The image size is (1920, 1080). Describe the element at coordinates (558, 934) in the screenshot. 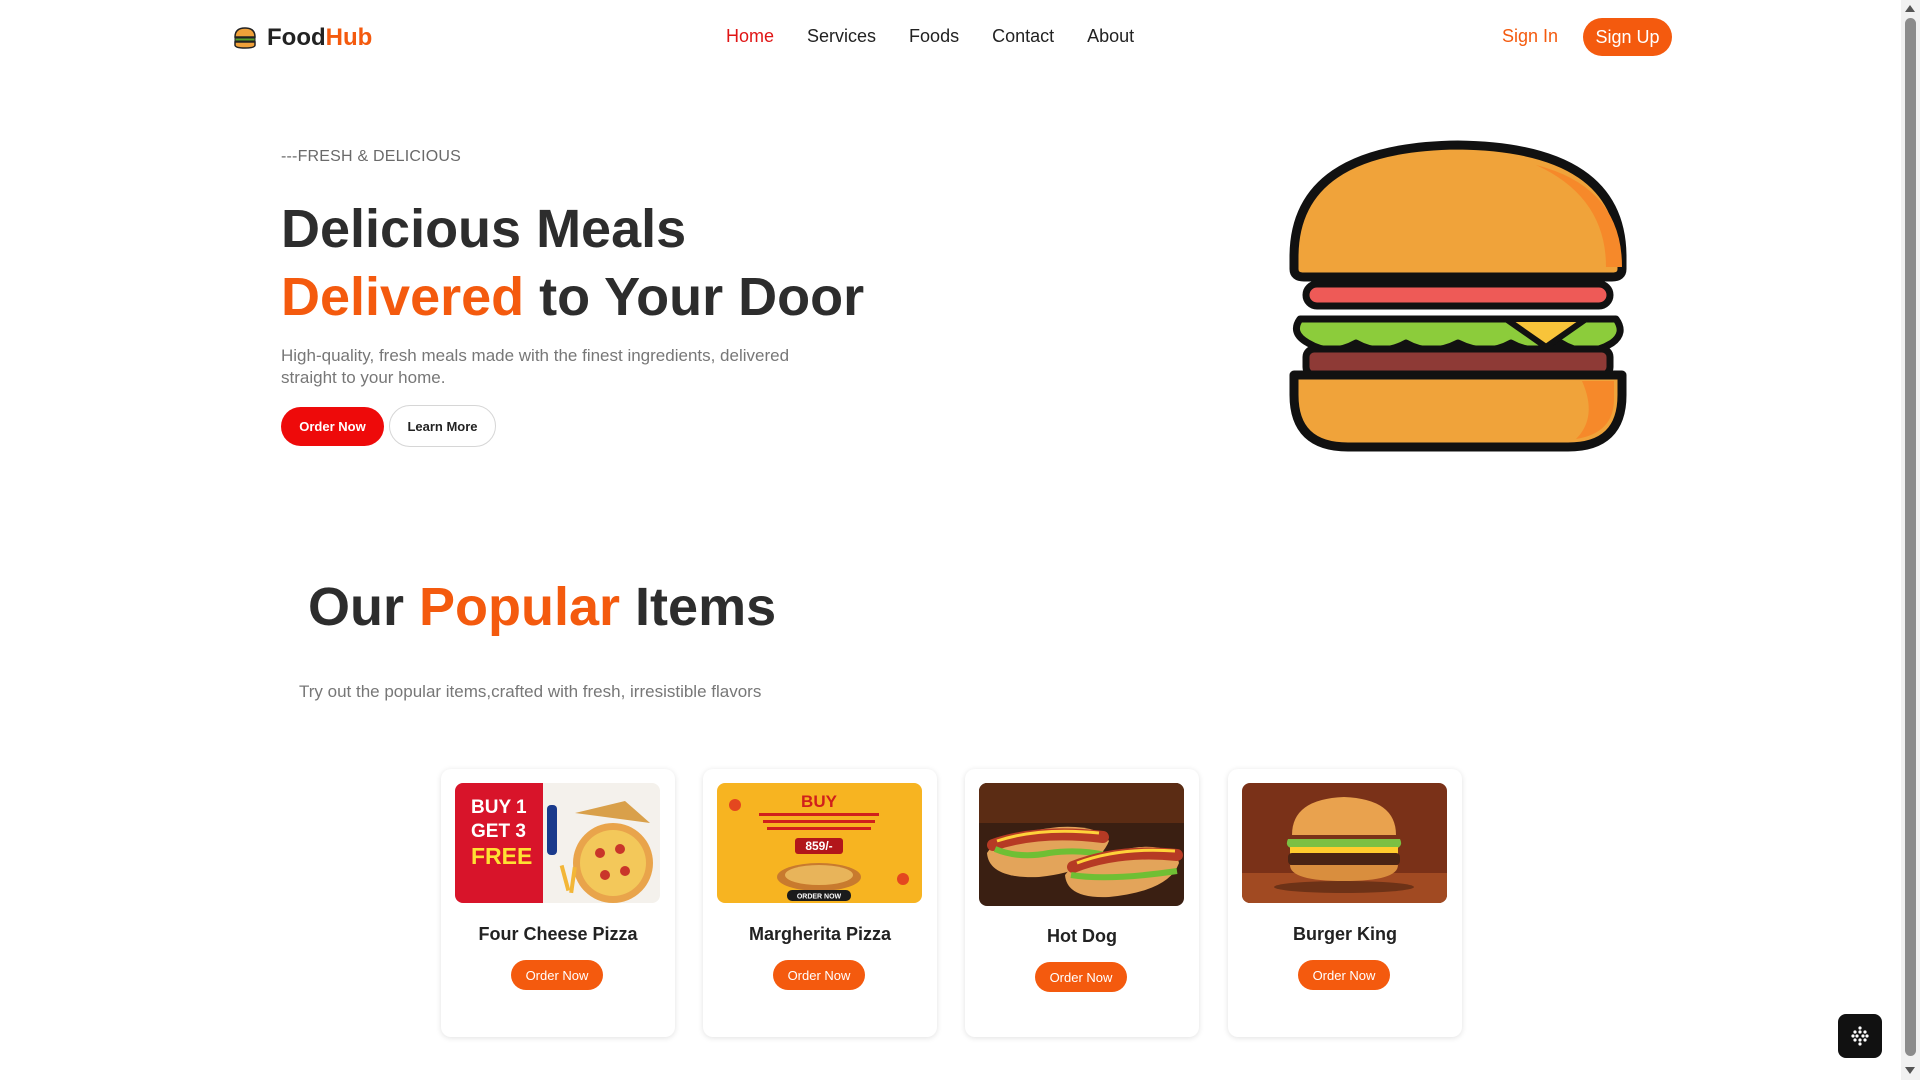

I see `food-name: Four Cheese Pizza` at that location.